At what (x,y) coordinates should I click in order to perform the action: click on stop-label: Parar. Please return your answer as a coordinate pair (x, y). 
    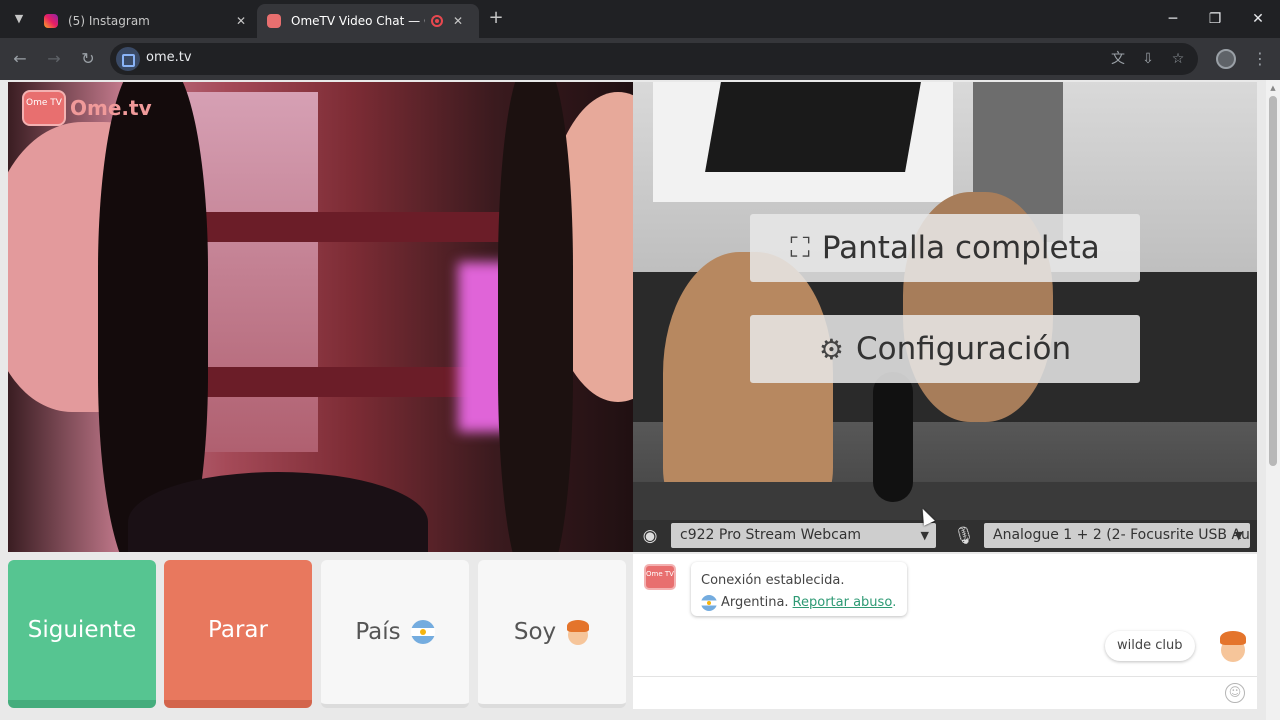
    Looking at the image, I should click on (238, 630).